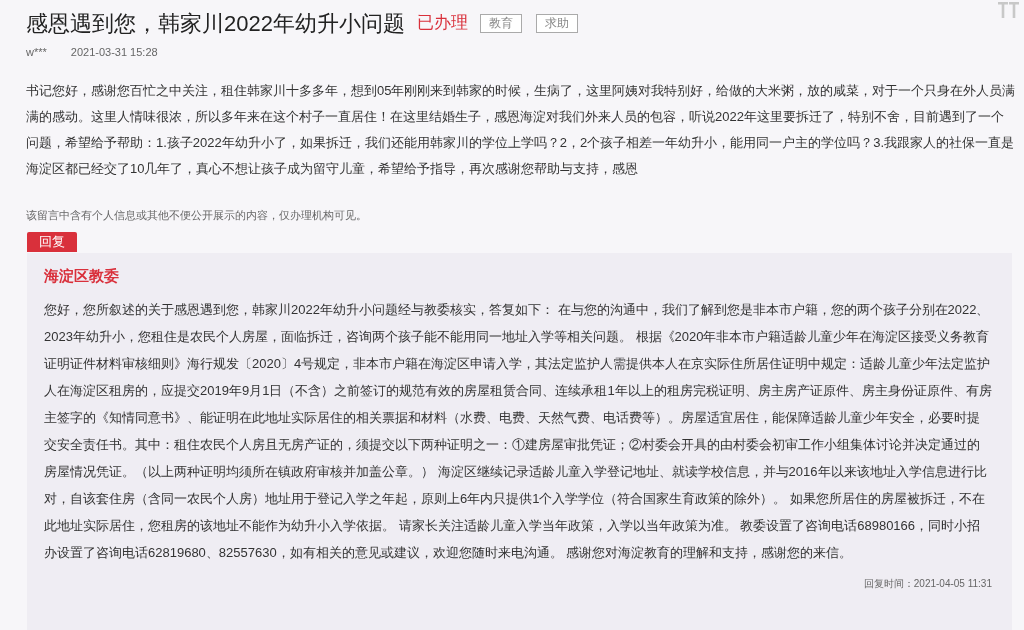 This screenshot has width=1024, height=630. Describe the element at coordinates (927, 583) in the screenshot. I see `reply-time: 回复时间：2021-04-05 11:31` at that location.